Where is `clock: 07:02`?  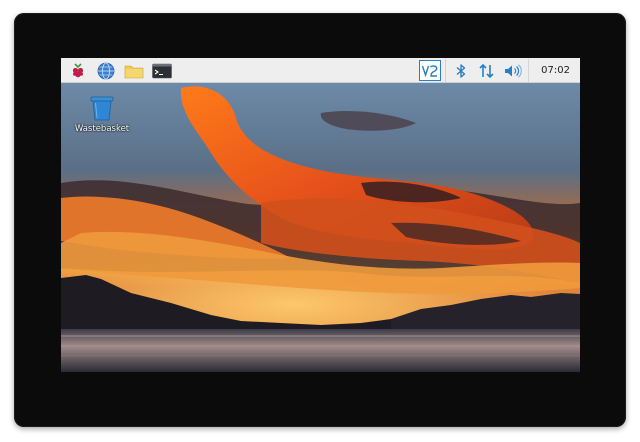 clock: 07:02 is located at coordinates (554, 70).